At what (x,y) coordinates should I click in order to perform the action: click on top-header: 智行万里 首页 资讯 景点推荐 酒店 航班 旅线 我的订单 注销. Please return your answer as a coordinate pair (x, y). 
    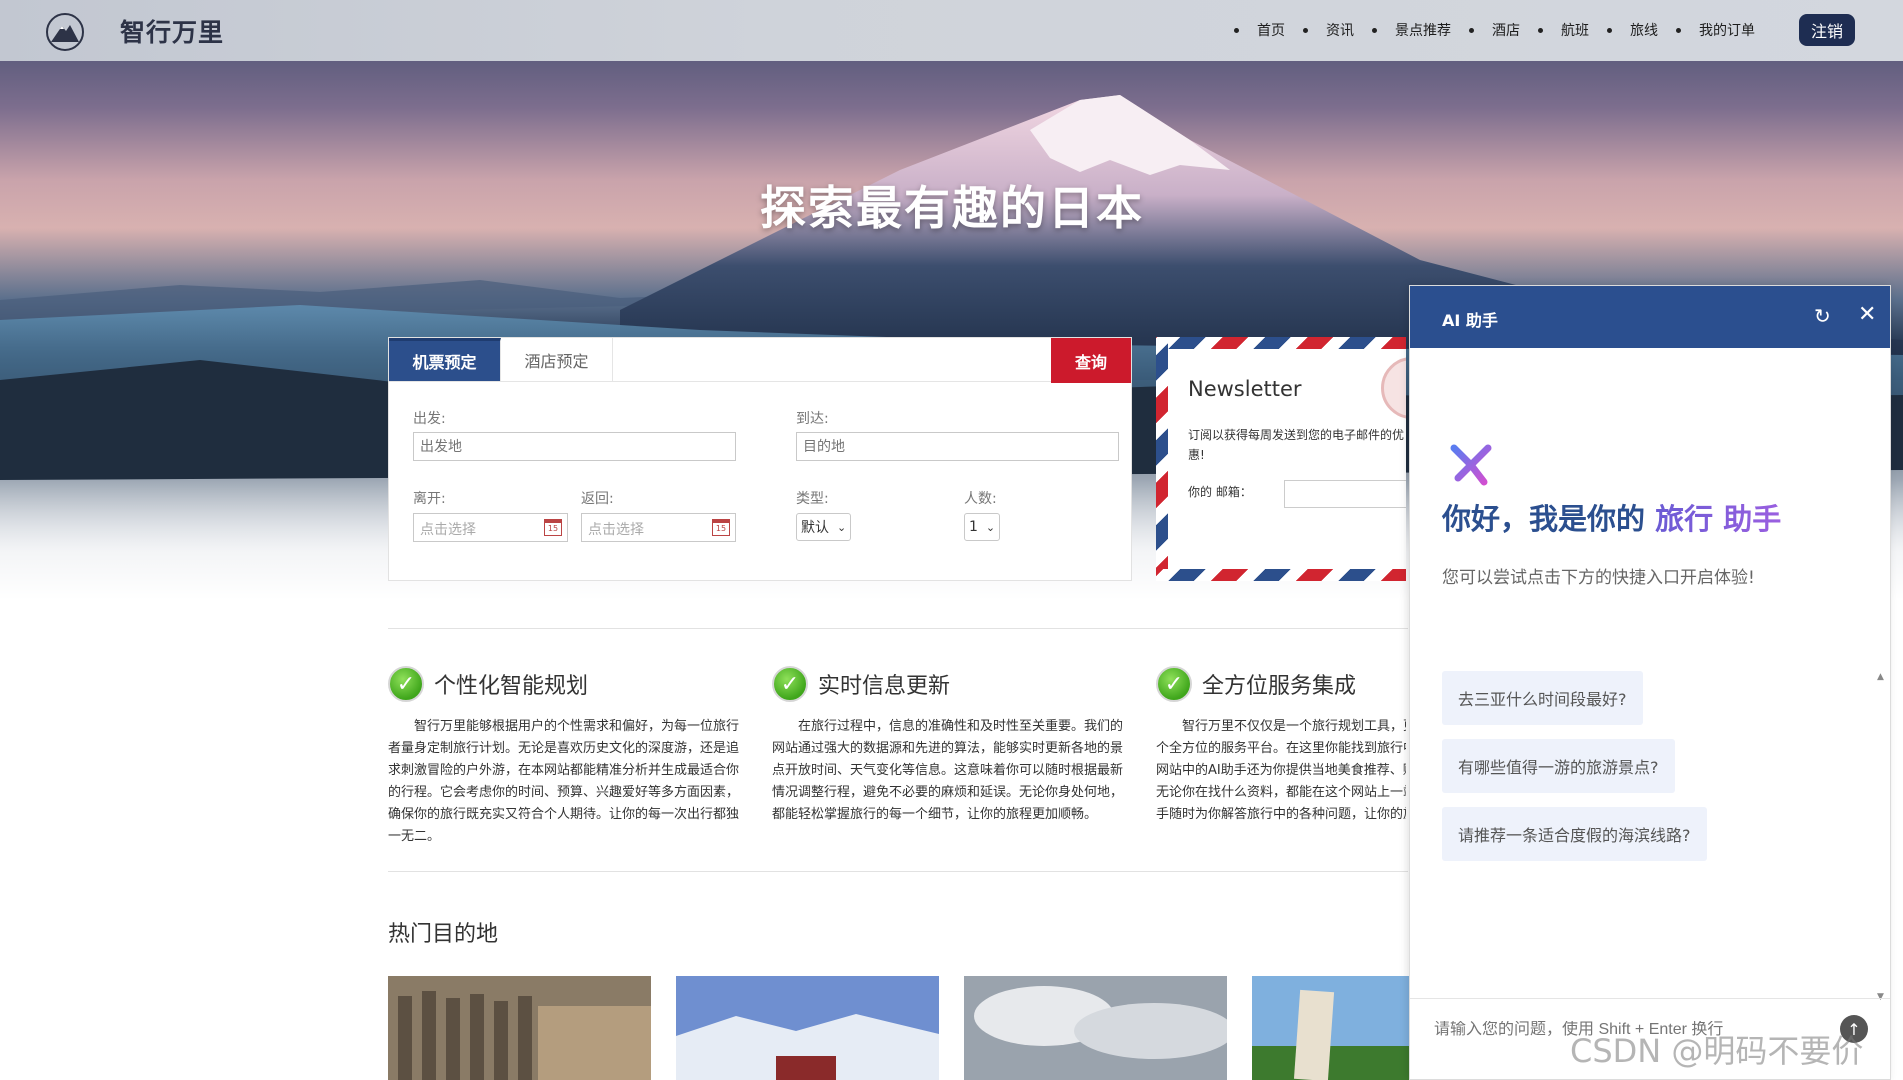
    Looking at the image, I should click on (951, 30).